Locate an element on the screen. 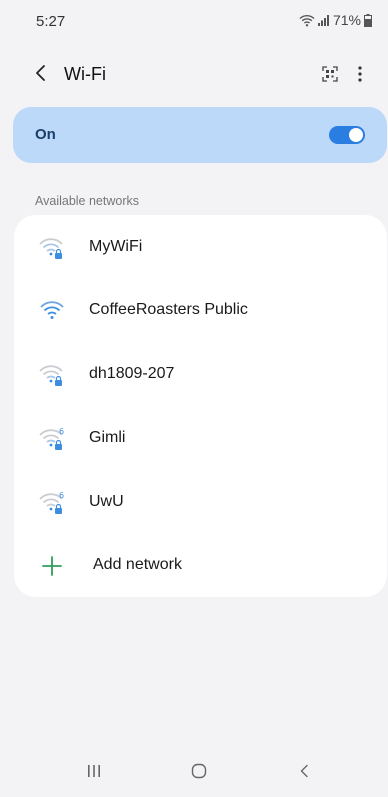 The height and width of the screenshot is (797, 388). status-time: 5:27 is located at coordinates (51, 21).